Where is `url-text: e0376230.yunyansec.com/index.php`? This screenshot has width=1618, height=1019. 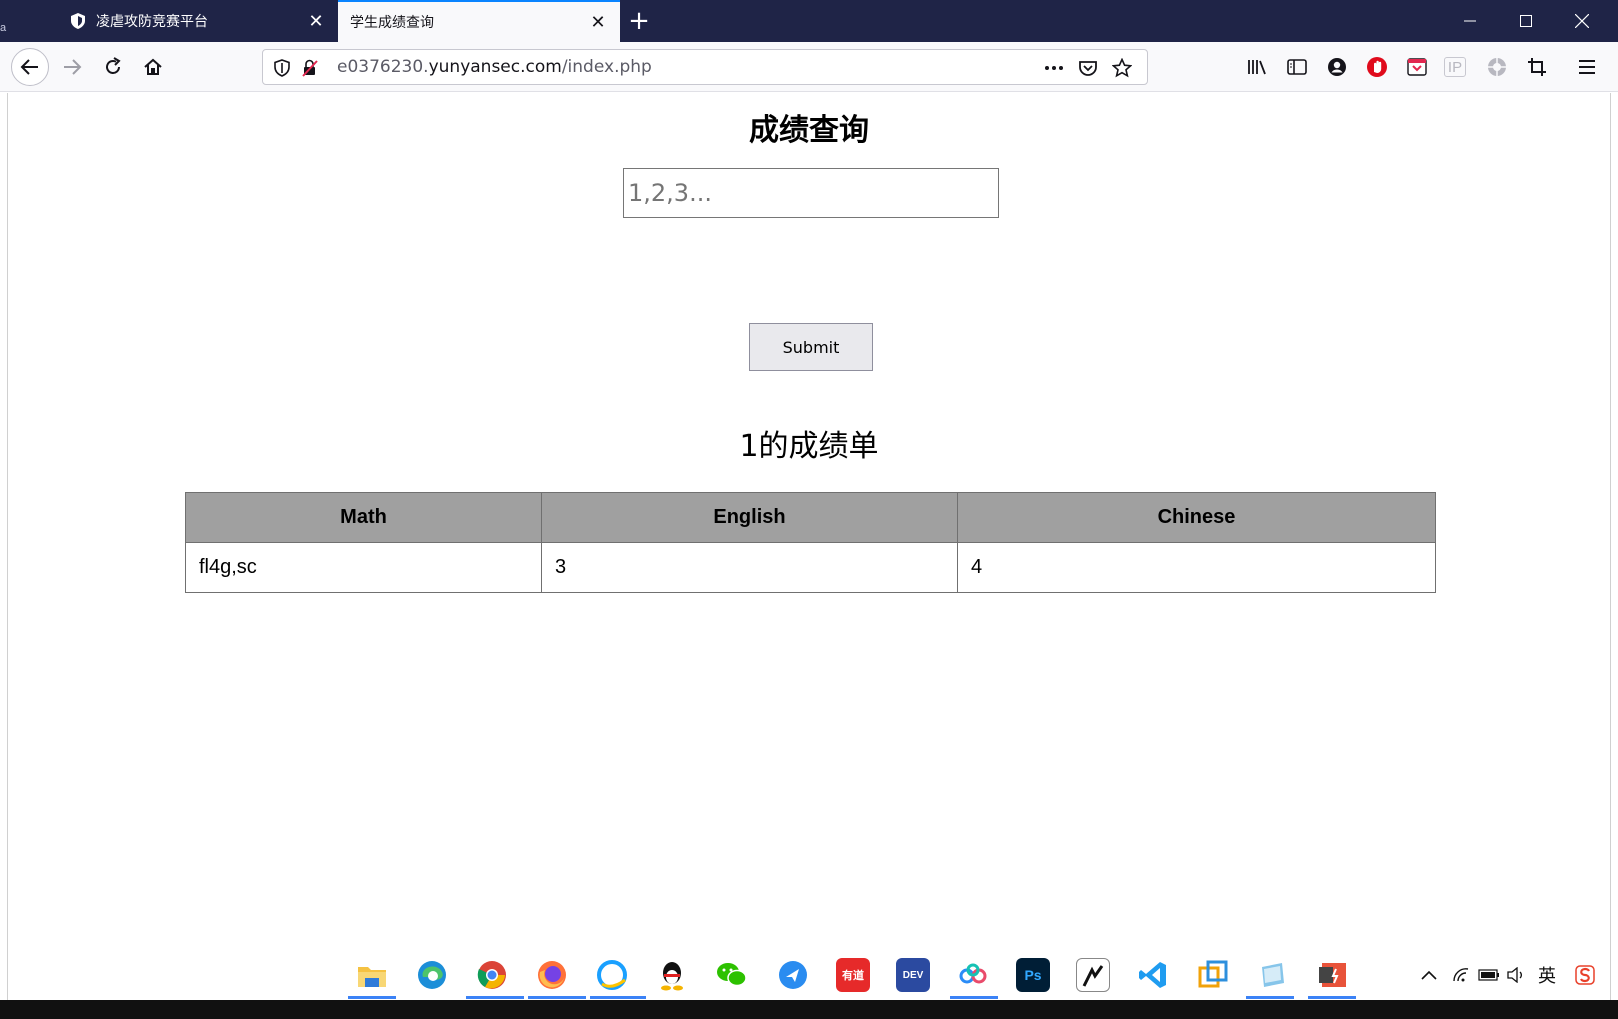
url-text: e0376230.yunyansec.com/index.php is located at coordinates (494, 67).